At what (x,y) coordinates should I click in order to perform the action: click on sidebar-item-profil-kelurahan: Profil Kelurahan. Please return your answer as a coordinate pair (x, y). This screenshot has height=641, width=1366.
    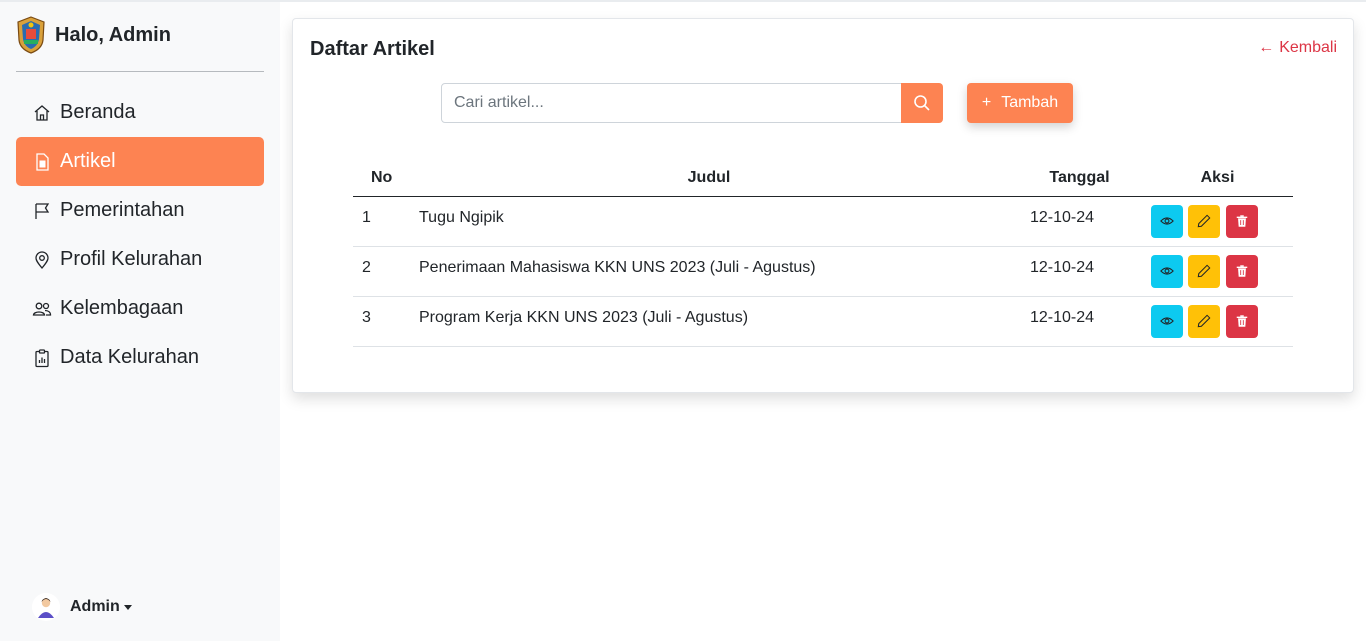
    Looking at the image, I should click on (140, 259).